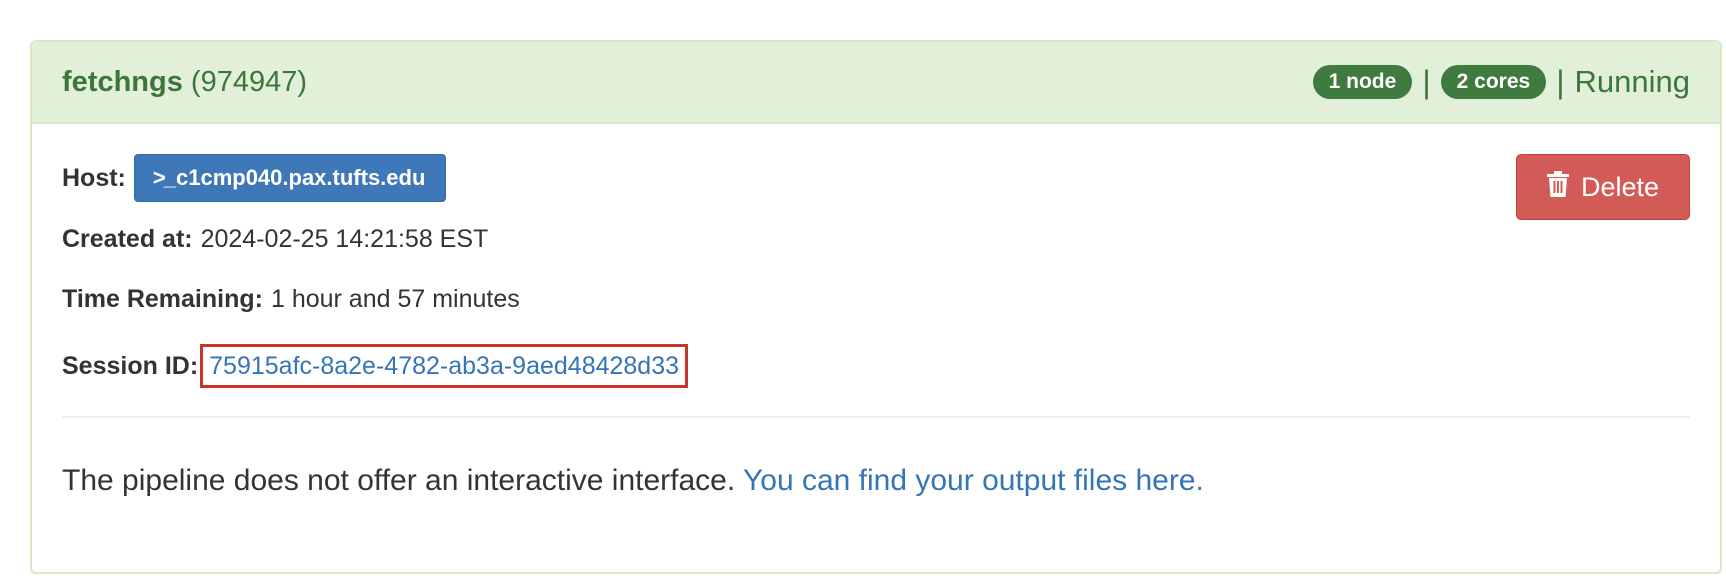 The image size is (1726, 588). I want to click on delete-button: Delete, so click(1603, 187).